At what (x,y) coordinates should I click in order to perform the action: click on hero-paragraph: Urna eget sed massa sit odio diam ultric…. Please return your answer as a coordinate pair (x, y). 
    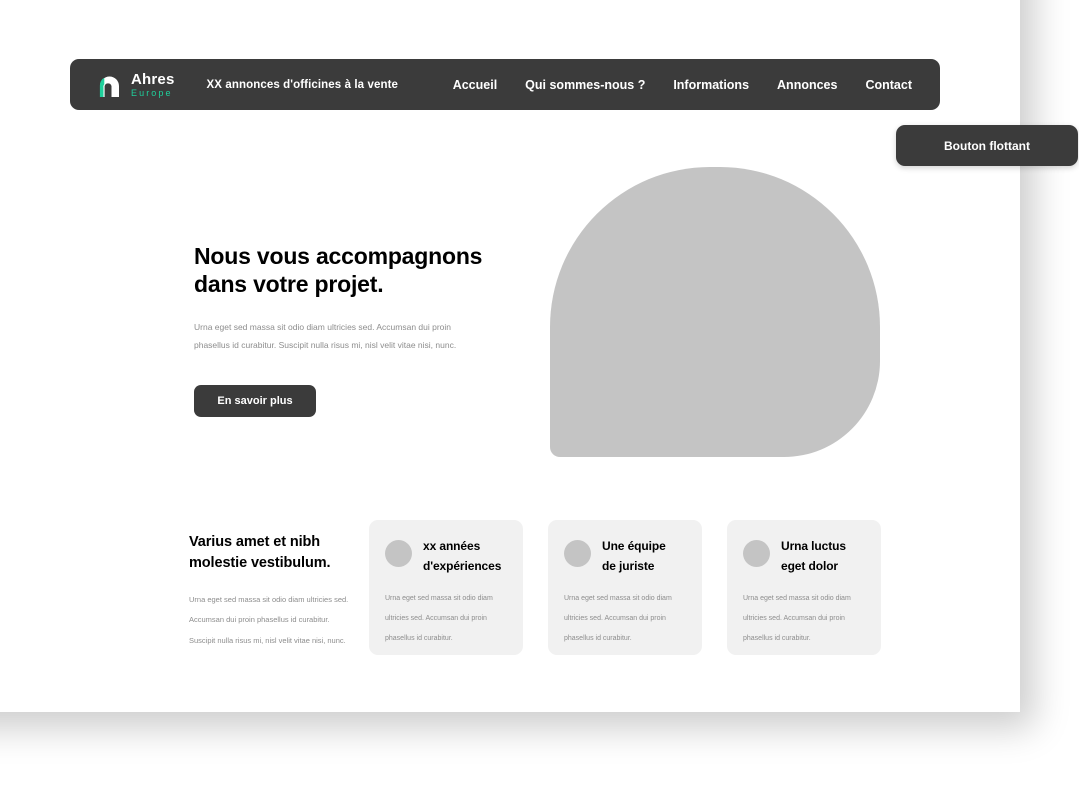
    Looking at the image, I should click on (325, 336).